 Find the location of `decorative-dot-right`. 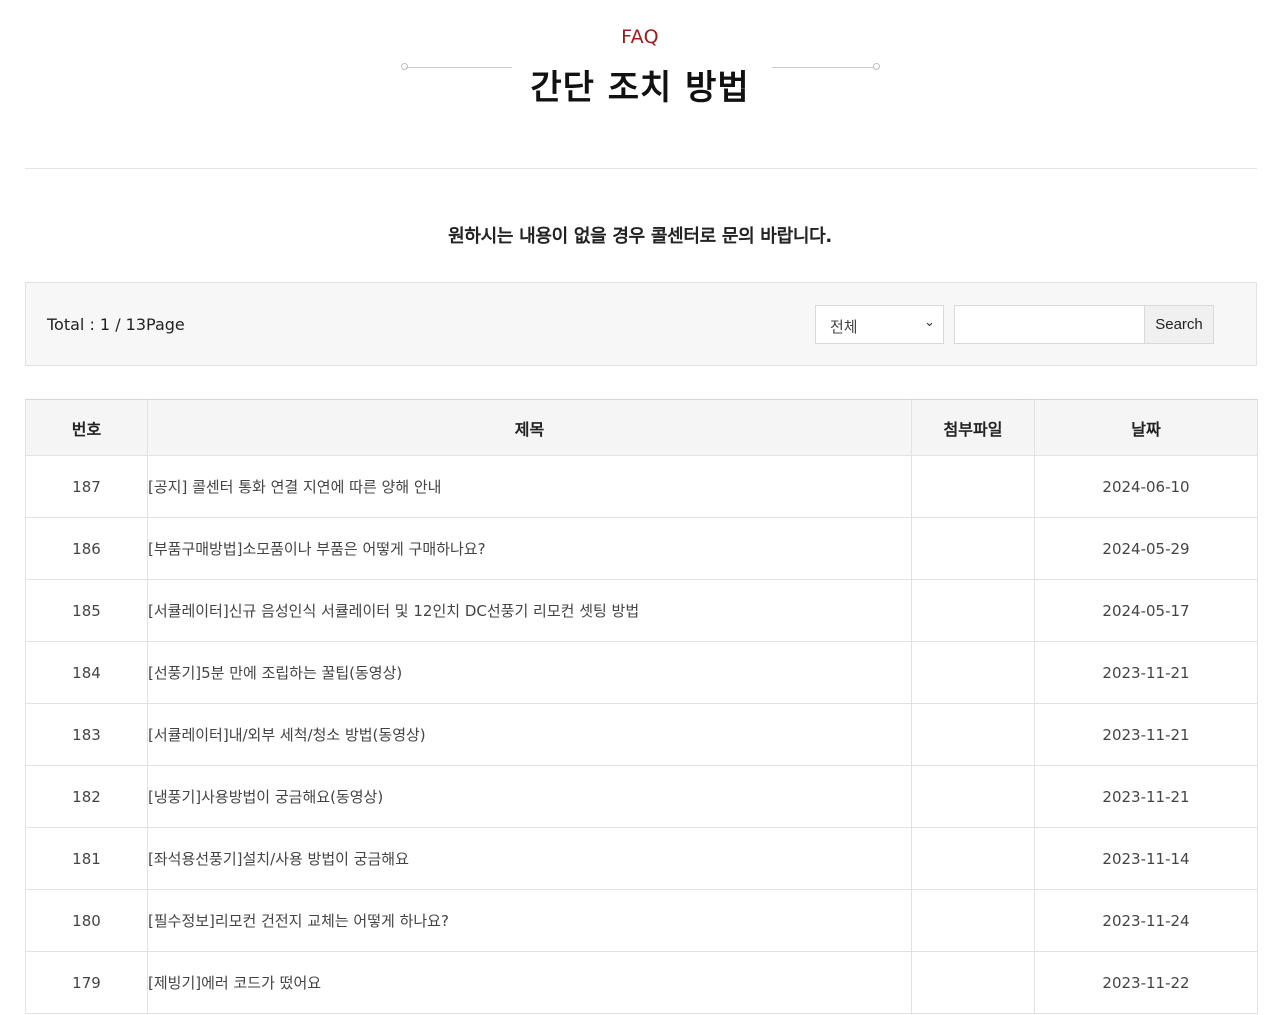

decorative-dot-right is located at coordinates (876, 66).